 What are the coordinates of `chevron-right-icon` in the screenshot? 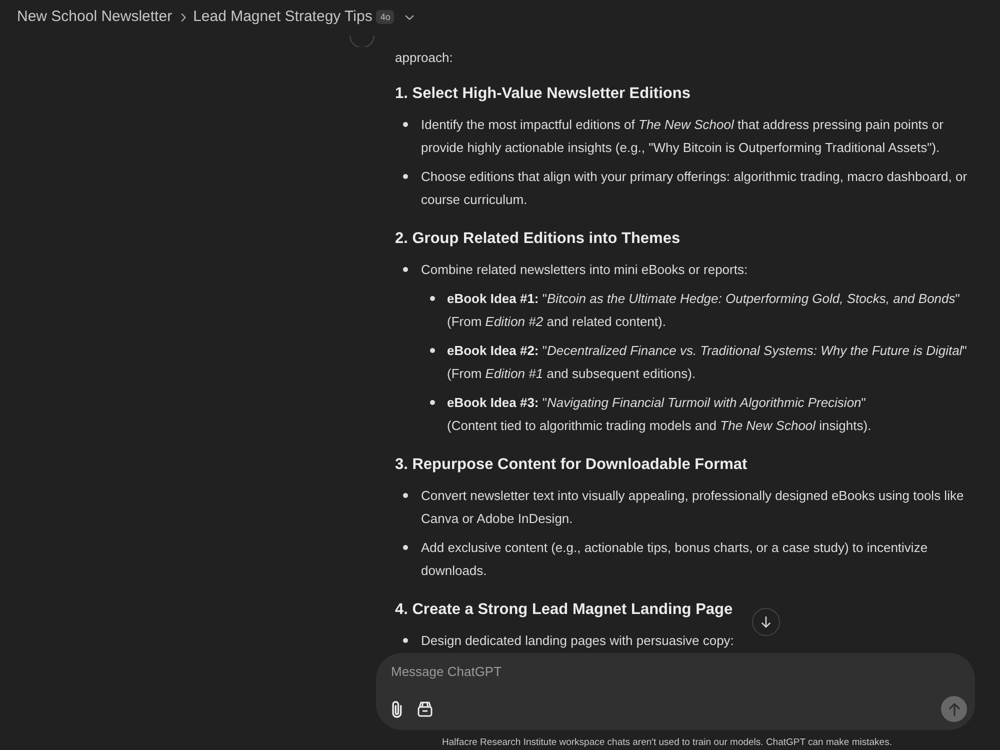 It's located at (183, 17).